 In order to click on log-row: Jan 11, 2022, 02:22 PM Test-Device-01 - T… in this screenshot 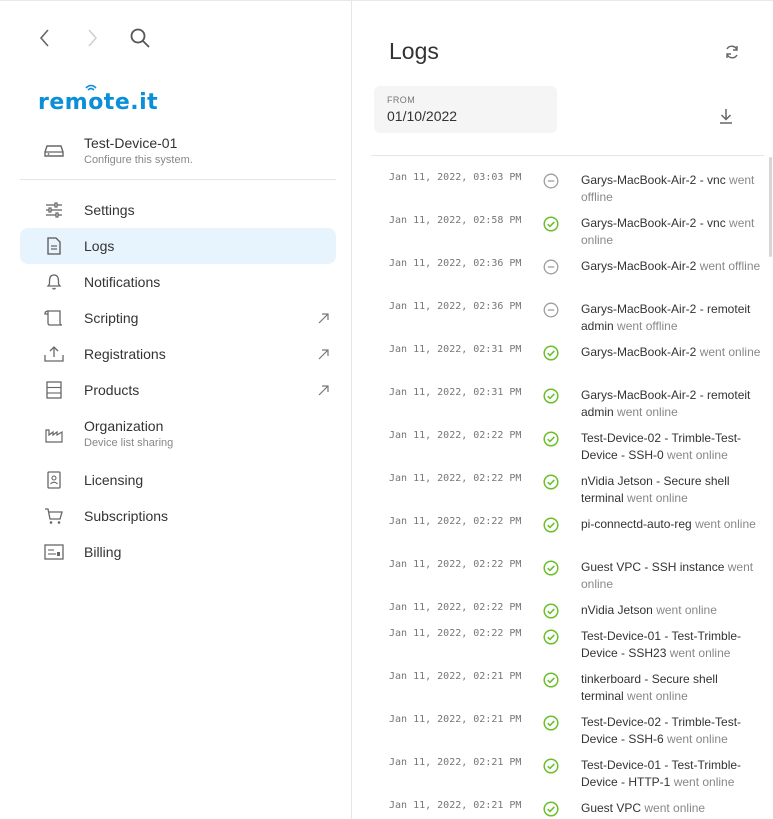, I will do `click(562, 649)`.